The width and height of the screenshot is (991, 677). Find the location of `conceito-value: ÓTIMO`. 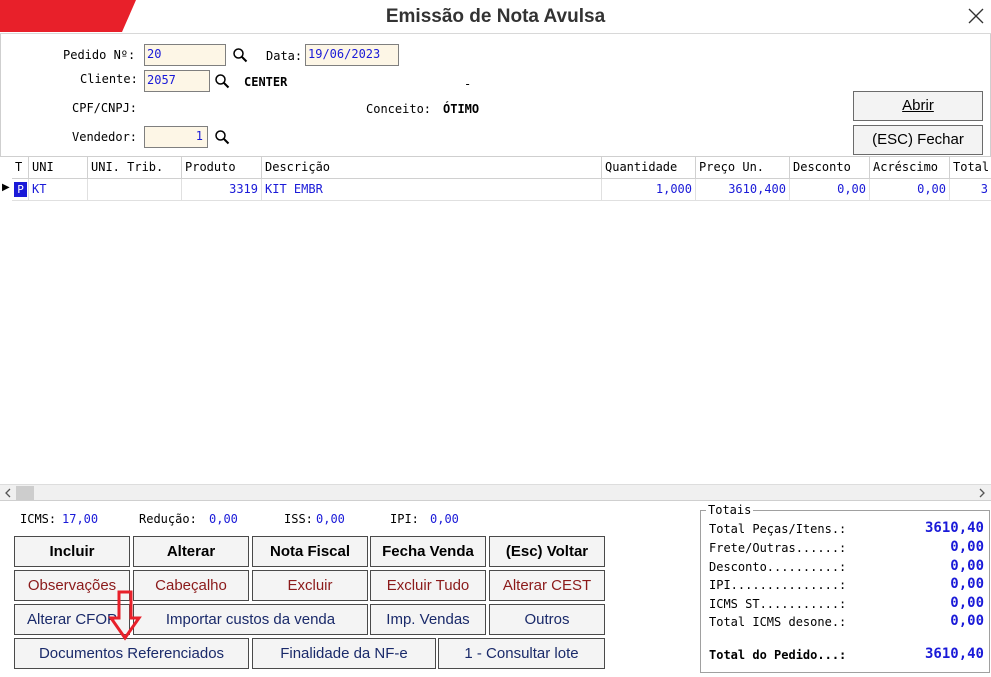

conceito-value: ÓTIMO is located at coordinates (461, 109).